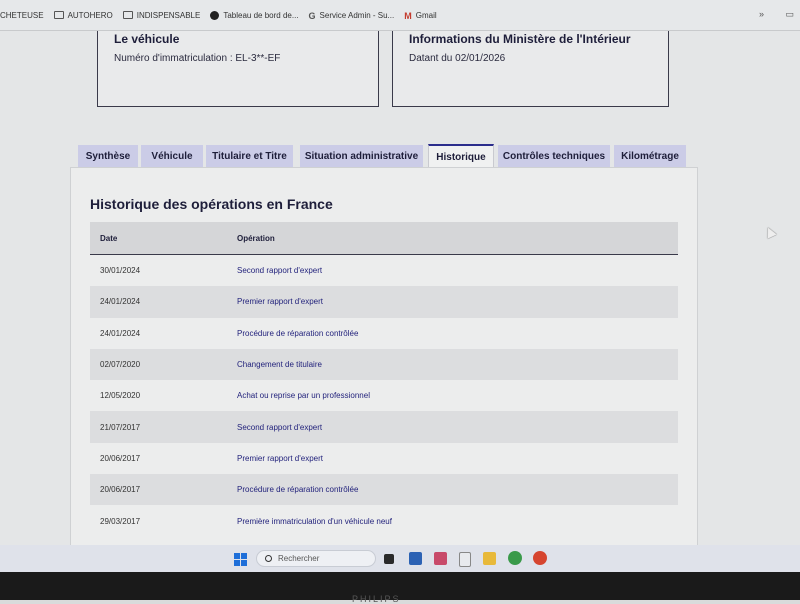  What do you see at coordinates (299, 558) in the screenshot?
I see `search-placeholder: Rechercher` at bounding box center [299, 558].